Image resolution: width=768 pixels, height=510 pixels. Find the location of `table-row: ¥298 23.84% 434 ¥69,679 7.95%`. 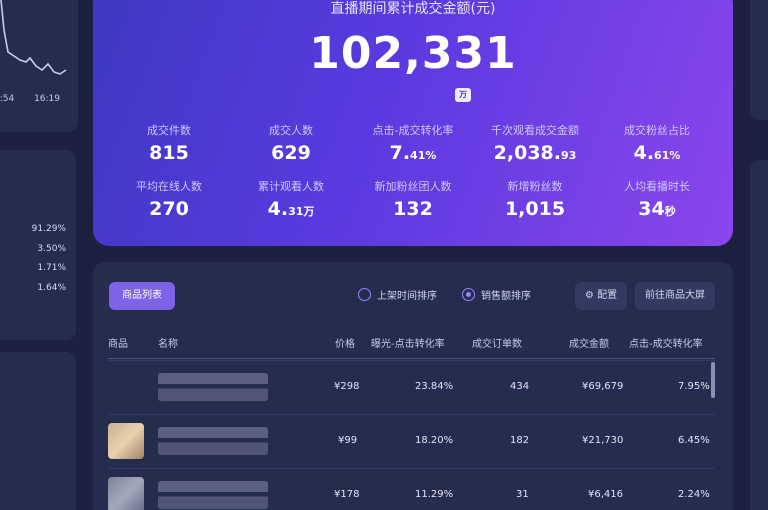

table-row: ¥298 23.84% 434 ¥69,679 7.95% is located at coordinates (411, 386).